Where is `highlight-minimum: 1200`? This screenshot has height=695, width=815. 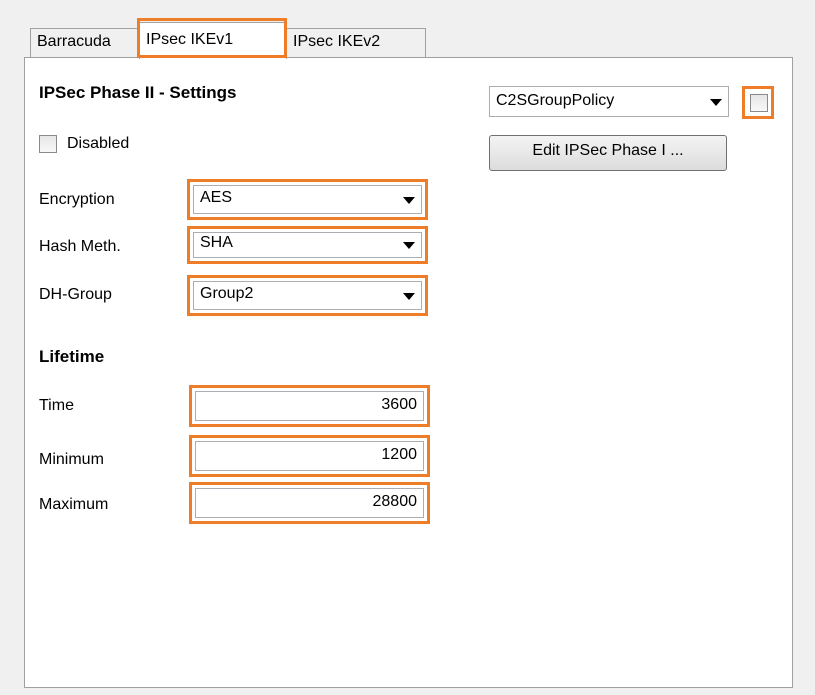 highlight-minimum: 1200 is located at coordinates (309, 456).